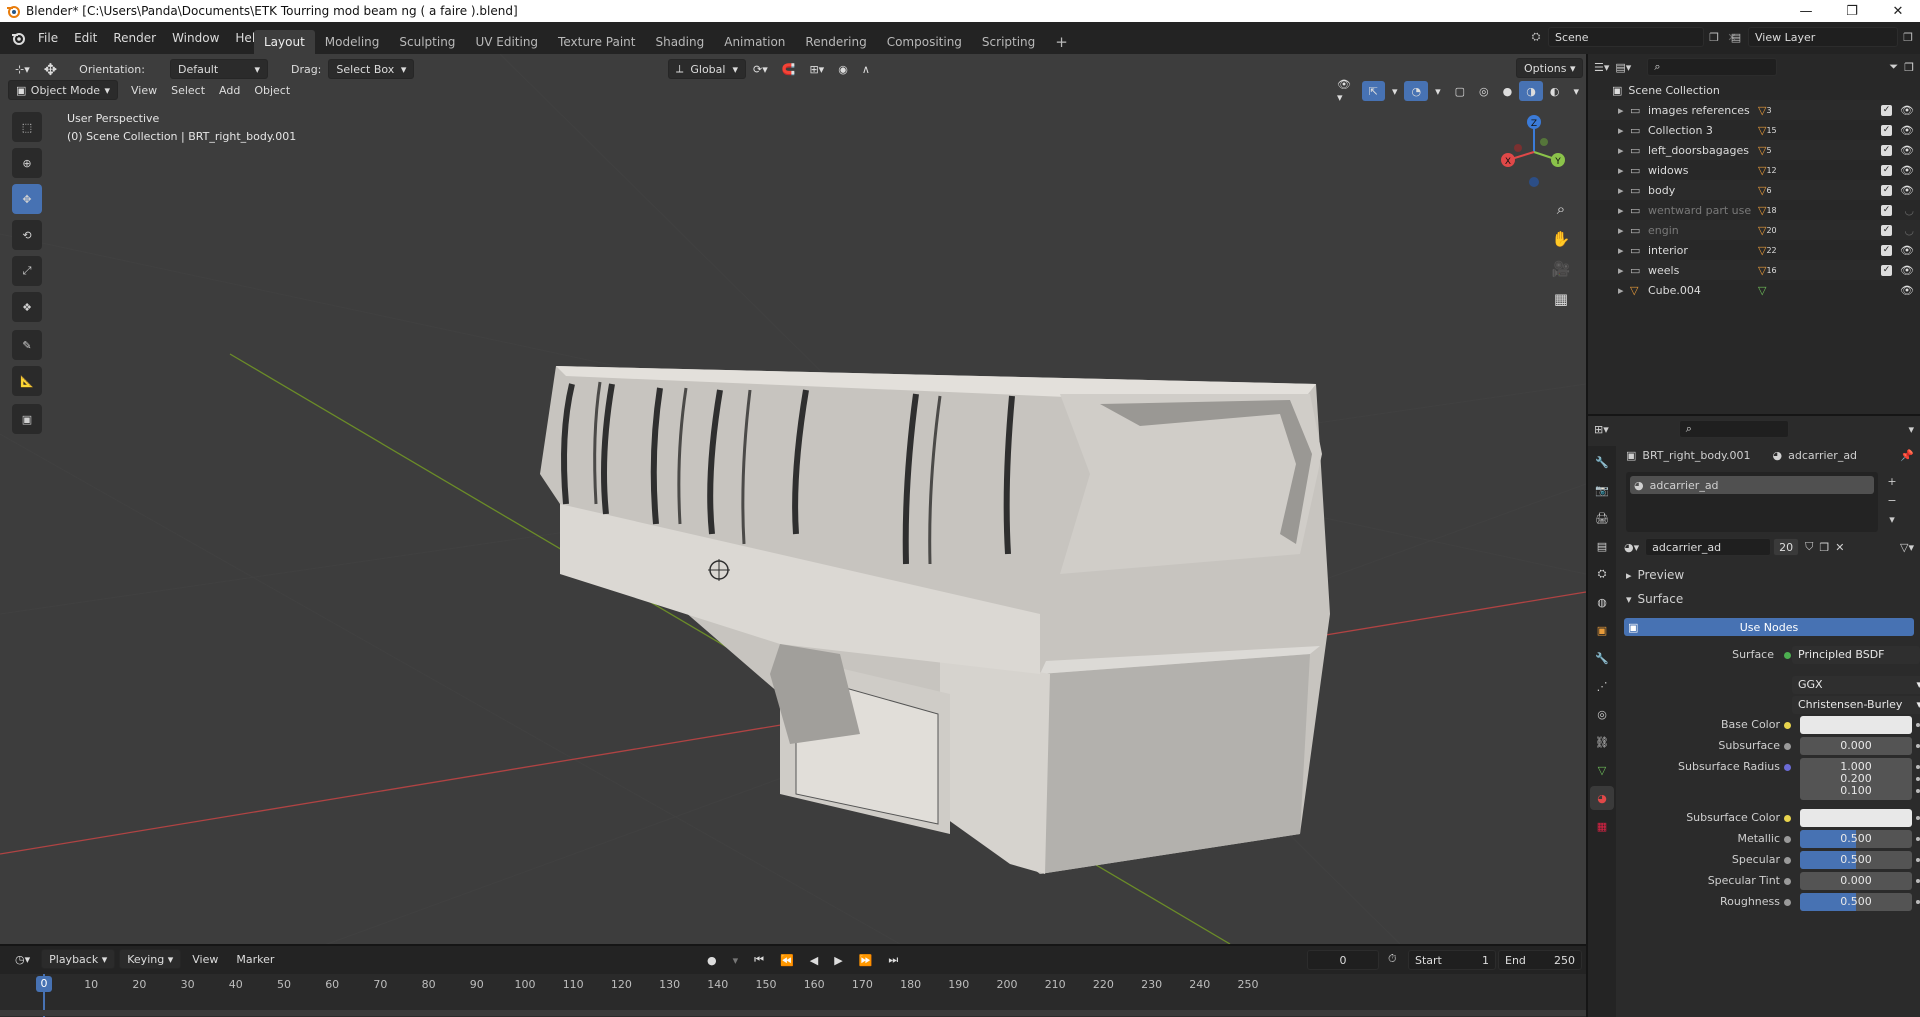  Describe the element at coordinates (1601, 429) in the screenshot. I see `properties-editor-type-icon: ⊞▾` at that location.